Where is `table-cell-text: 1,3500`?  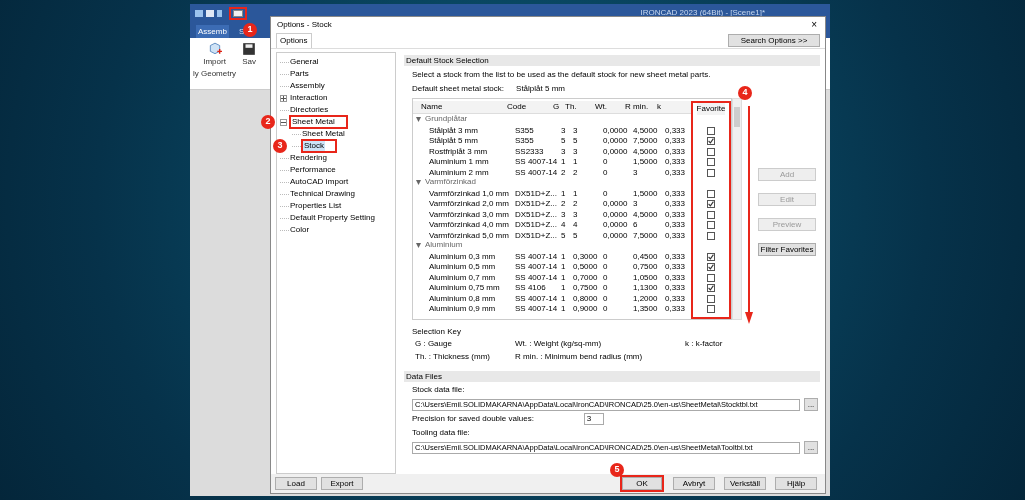
table-cell-text: 1,3500 is located at coordinates (646, 309).